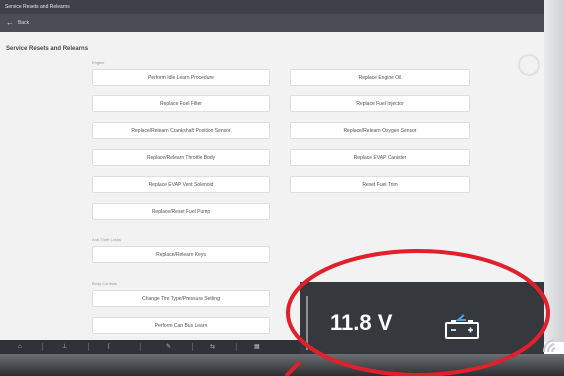 The height and width of the screenshot is (376, 564). What do you see at coordinates (307, 323) in the screenshot?
I see `voltage-divider` at bounding box center [307, 323].